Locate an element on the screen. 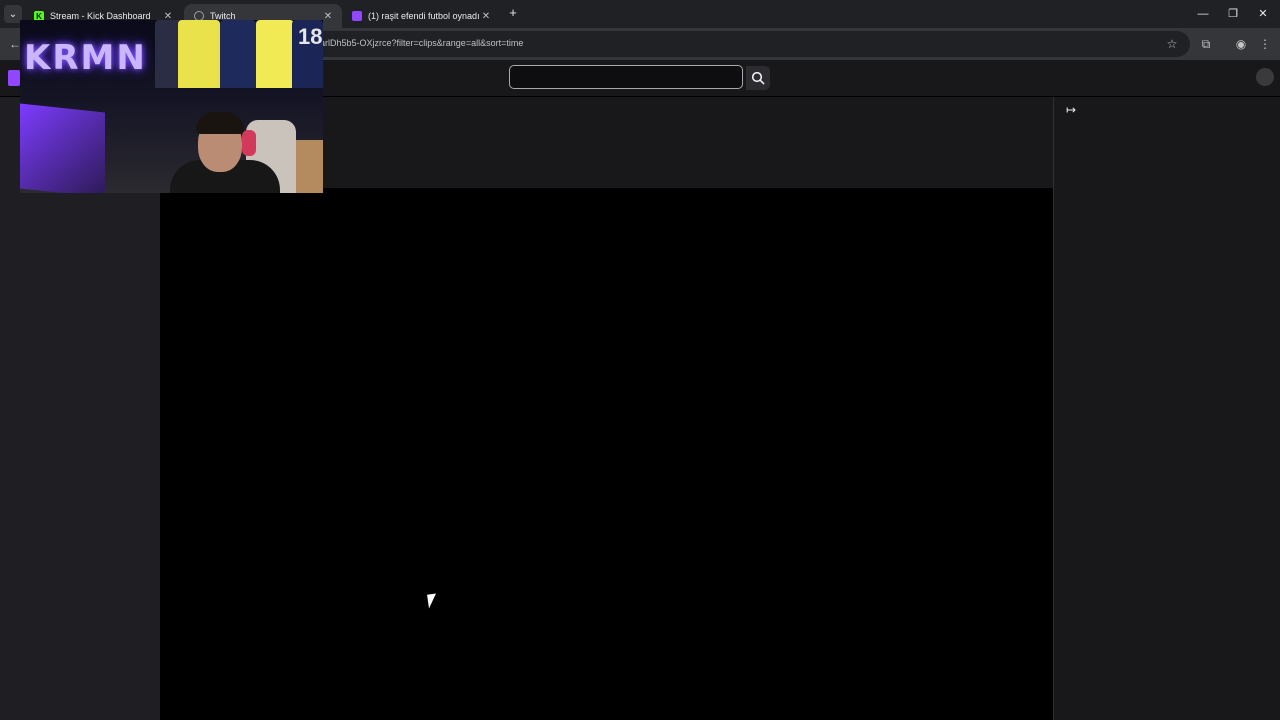  minimize-button: — is located at coordinates (1203, 14).